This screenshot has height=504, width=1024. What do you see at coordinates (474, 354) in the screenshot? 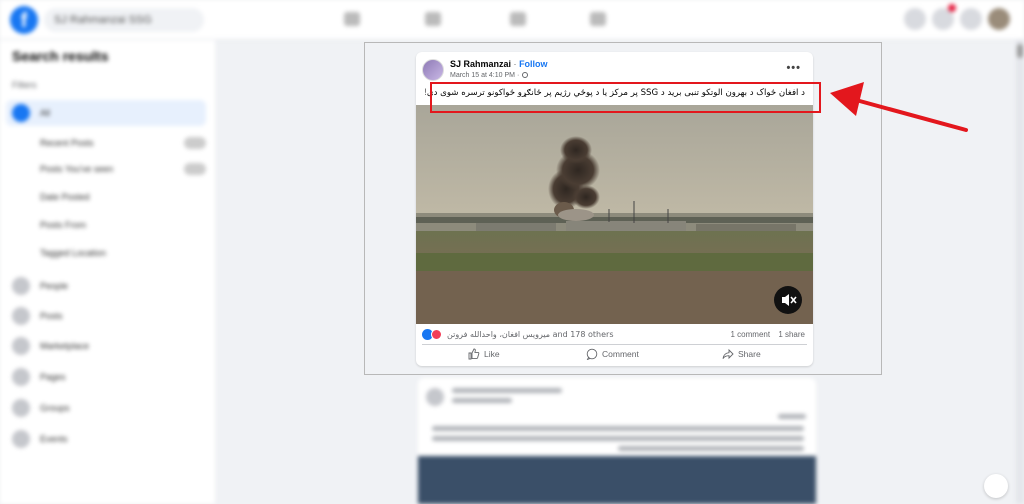
I see `thumbs-up-icon` at bounding box center [474, 354].